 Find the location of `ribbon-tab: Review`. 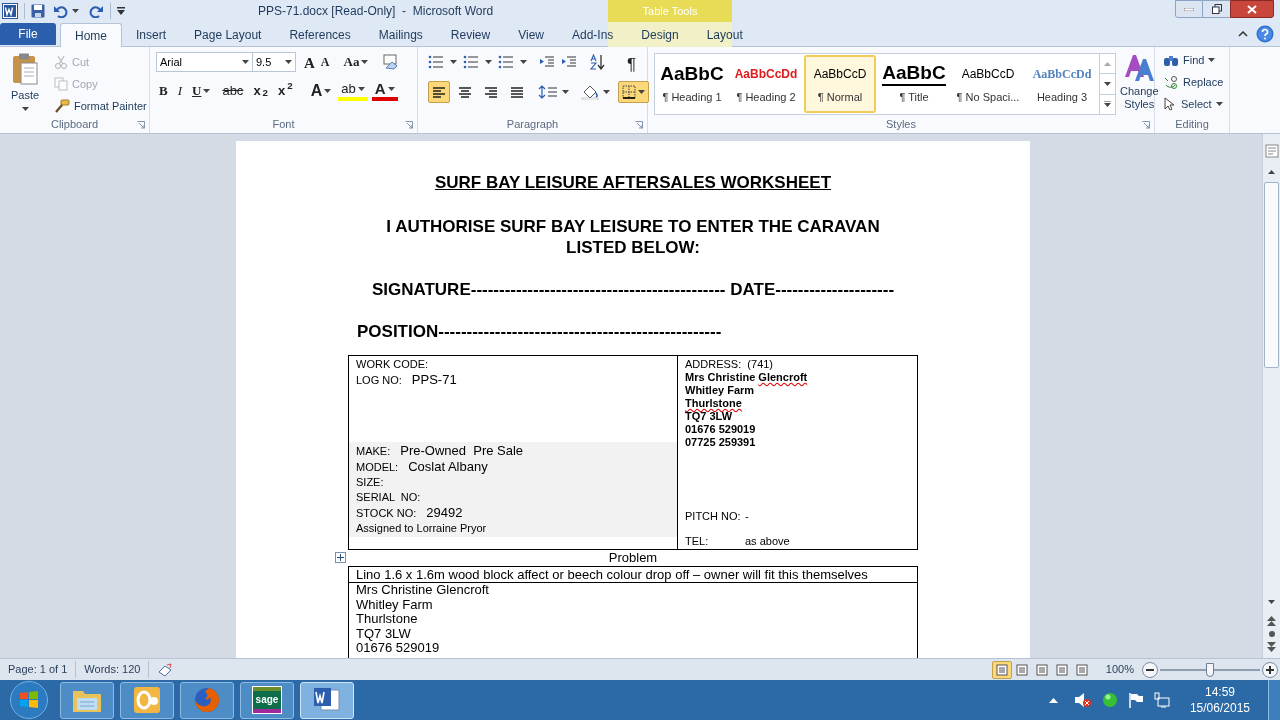

ribbon-tab: Review is located at coordinates (470, 34).